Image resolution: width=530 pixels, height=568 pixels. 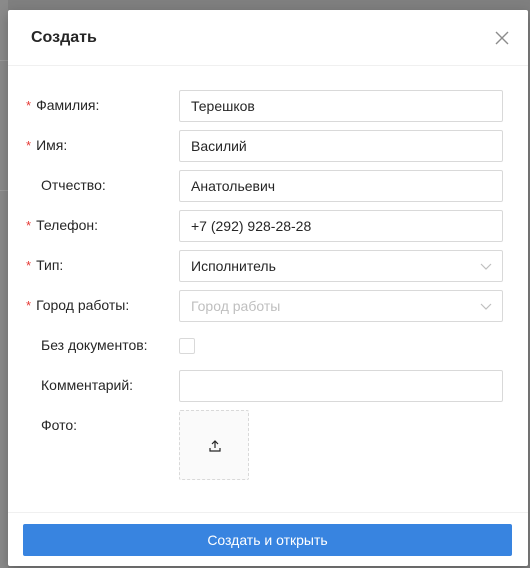 What do you see at coordinates (341, 386) in the screenshot?
I see `comment-input` at bounding box center [341, 386].